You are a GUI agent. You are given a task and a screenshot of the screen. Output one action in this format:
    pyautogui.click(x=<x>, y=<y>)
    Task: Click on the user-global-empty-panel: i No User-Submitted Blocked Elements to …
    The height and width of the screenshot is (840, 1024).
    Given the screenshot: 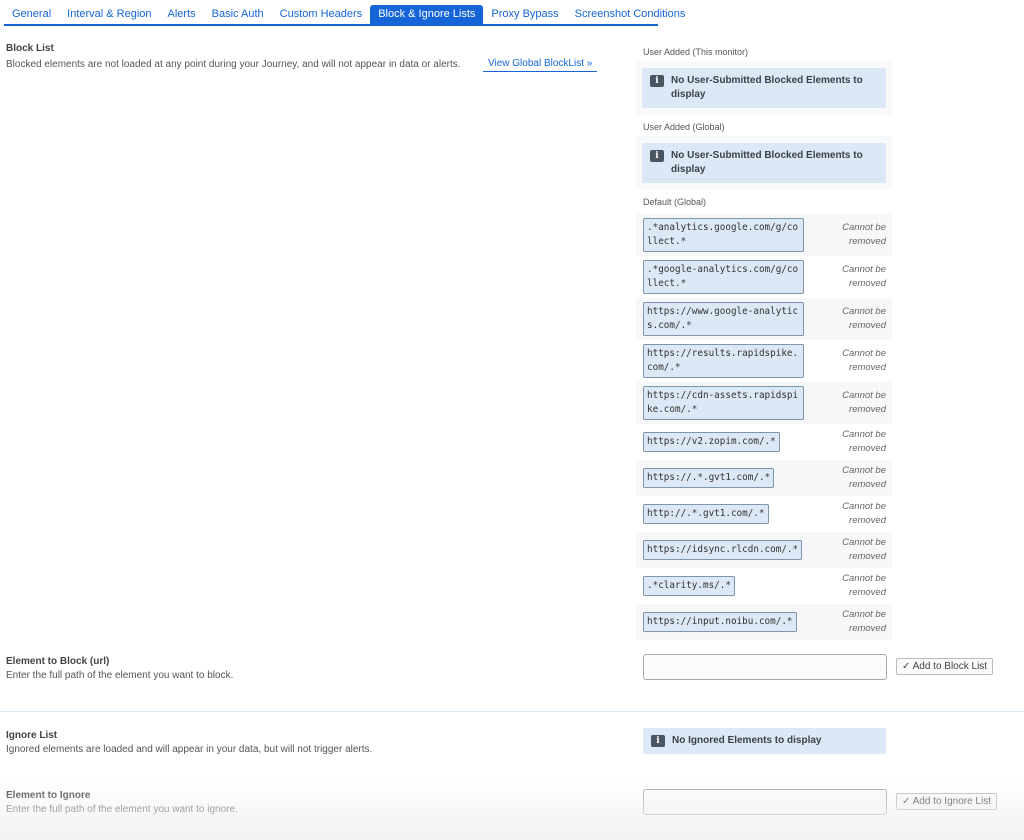 What is the action you would take?
    pyautogui.click(x=764, y=163)
    